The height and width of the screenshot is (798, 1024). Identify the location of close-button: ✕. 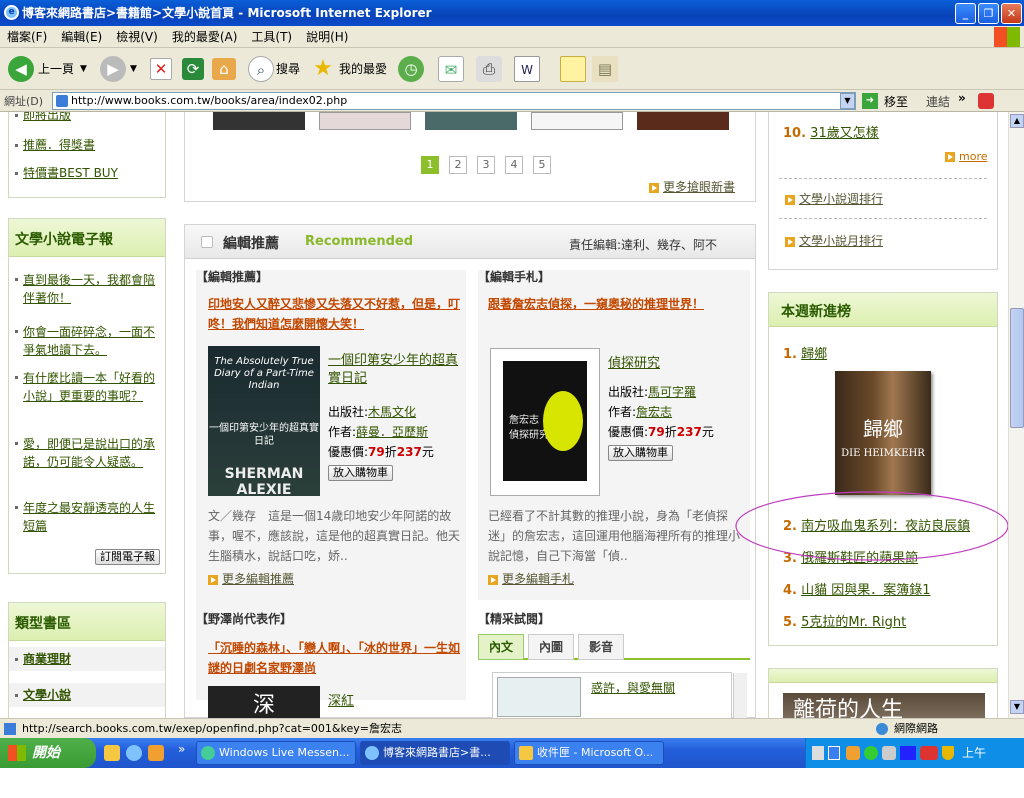
(1011, 13).